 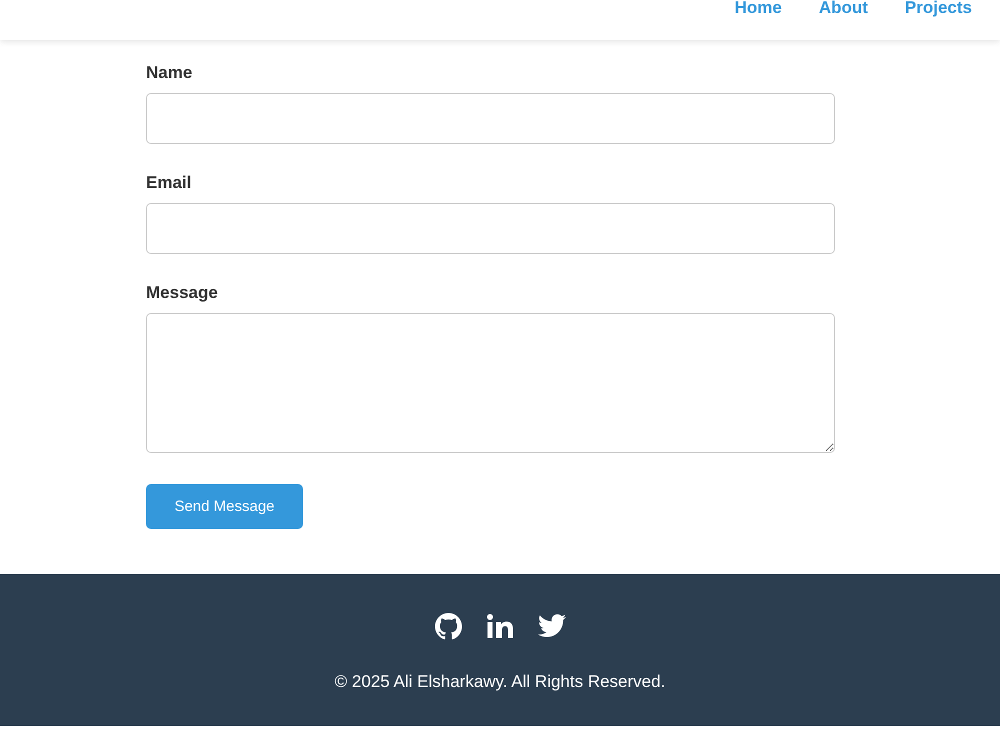 I want to click on linkedin-icon, so click(x=499, y=626).